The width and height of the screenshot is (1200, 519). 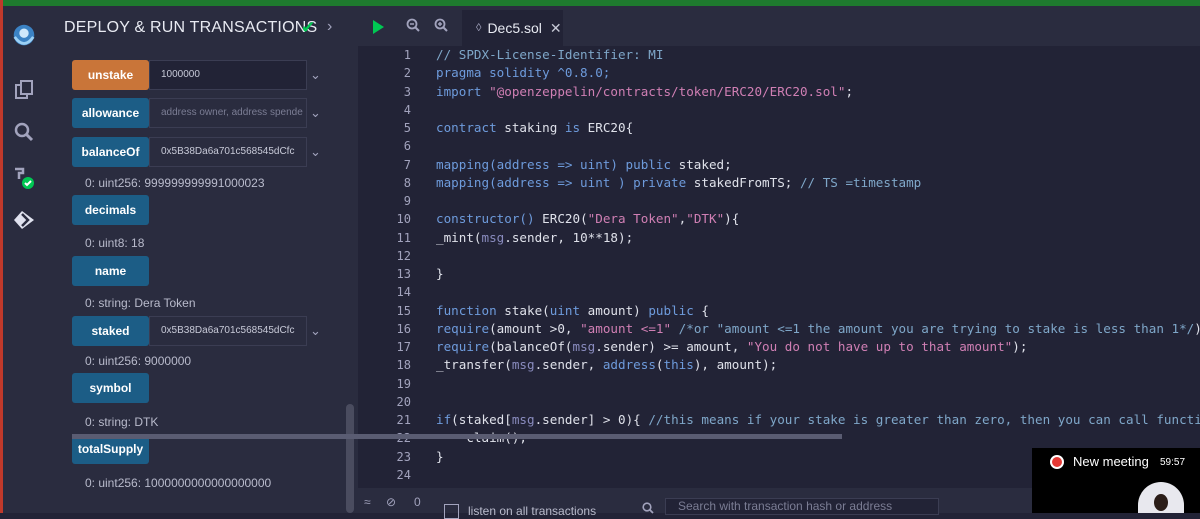 I want to click on balanceof-output: 0: uint256: 999999999991000023, so click(x=175, y=183).